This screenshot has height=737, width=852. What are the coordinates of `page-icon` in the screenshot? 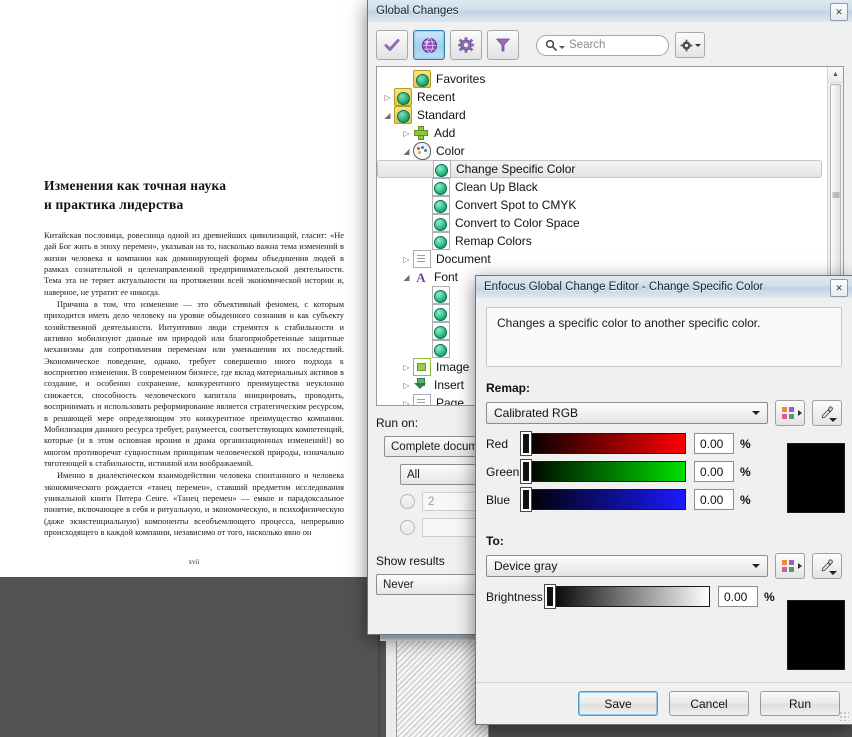 It's located at (422, 399).